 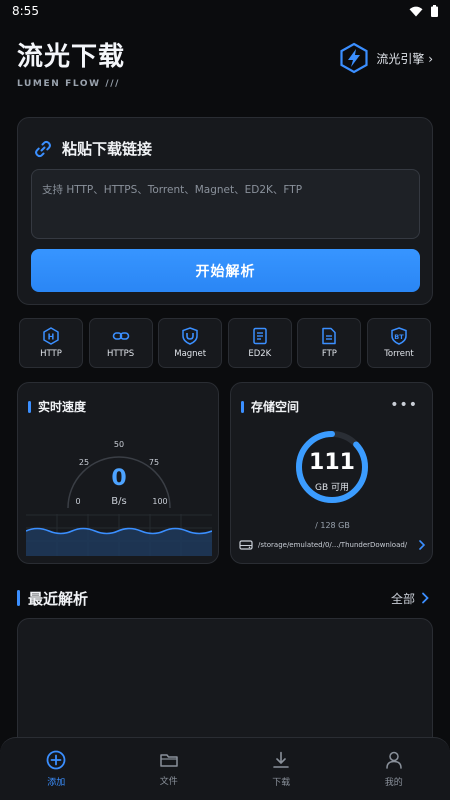 I want to click on protocol-https: HTTPS, so click(x=120, y=343).